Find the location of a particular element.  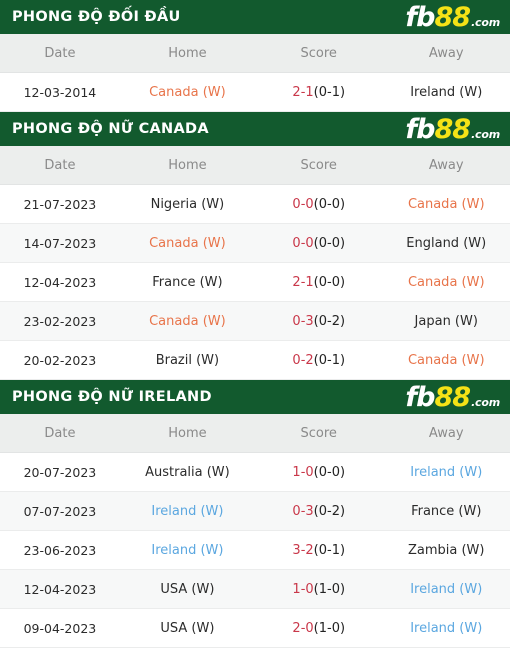

score-halftime: (0-2) is located at coordinates (329, 511).